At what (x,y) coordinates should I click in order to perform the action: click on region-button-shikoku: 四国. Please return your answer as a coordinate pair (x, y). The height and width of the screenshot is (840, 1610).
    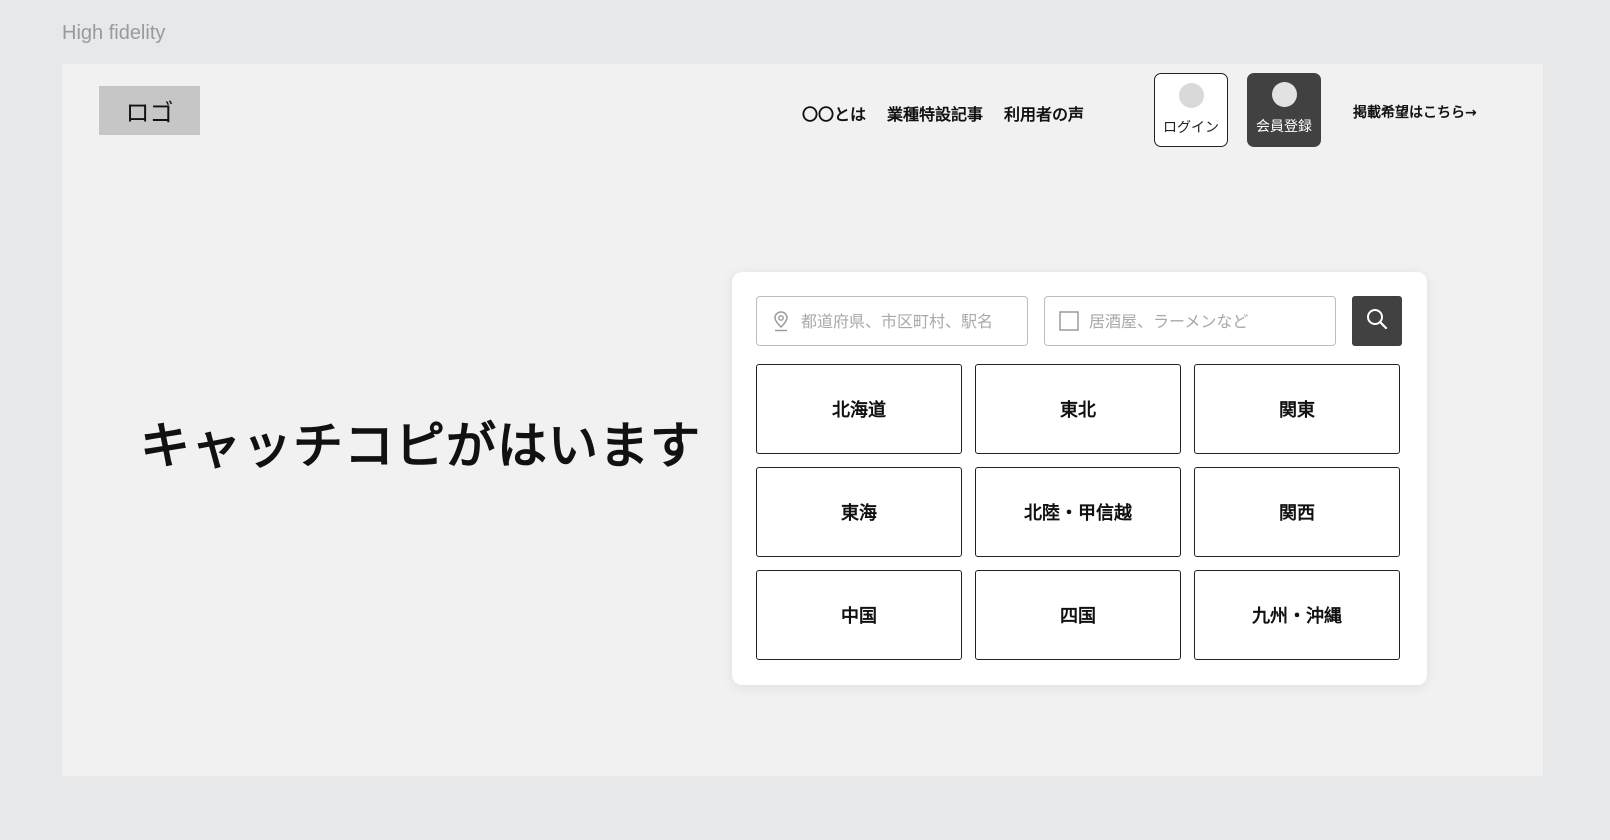
    Looking at the image, I should click on (1078, 615).